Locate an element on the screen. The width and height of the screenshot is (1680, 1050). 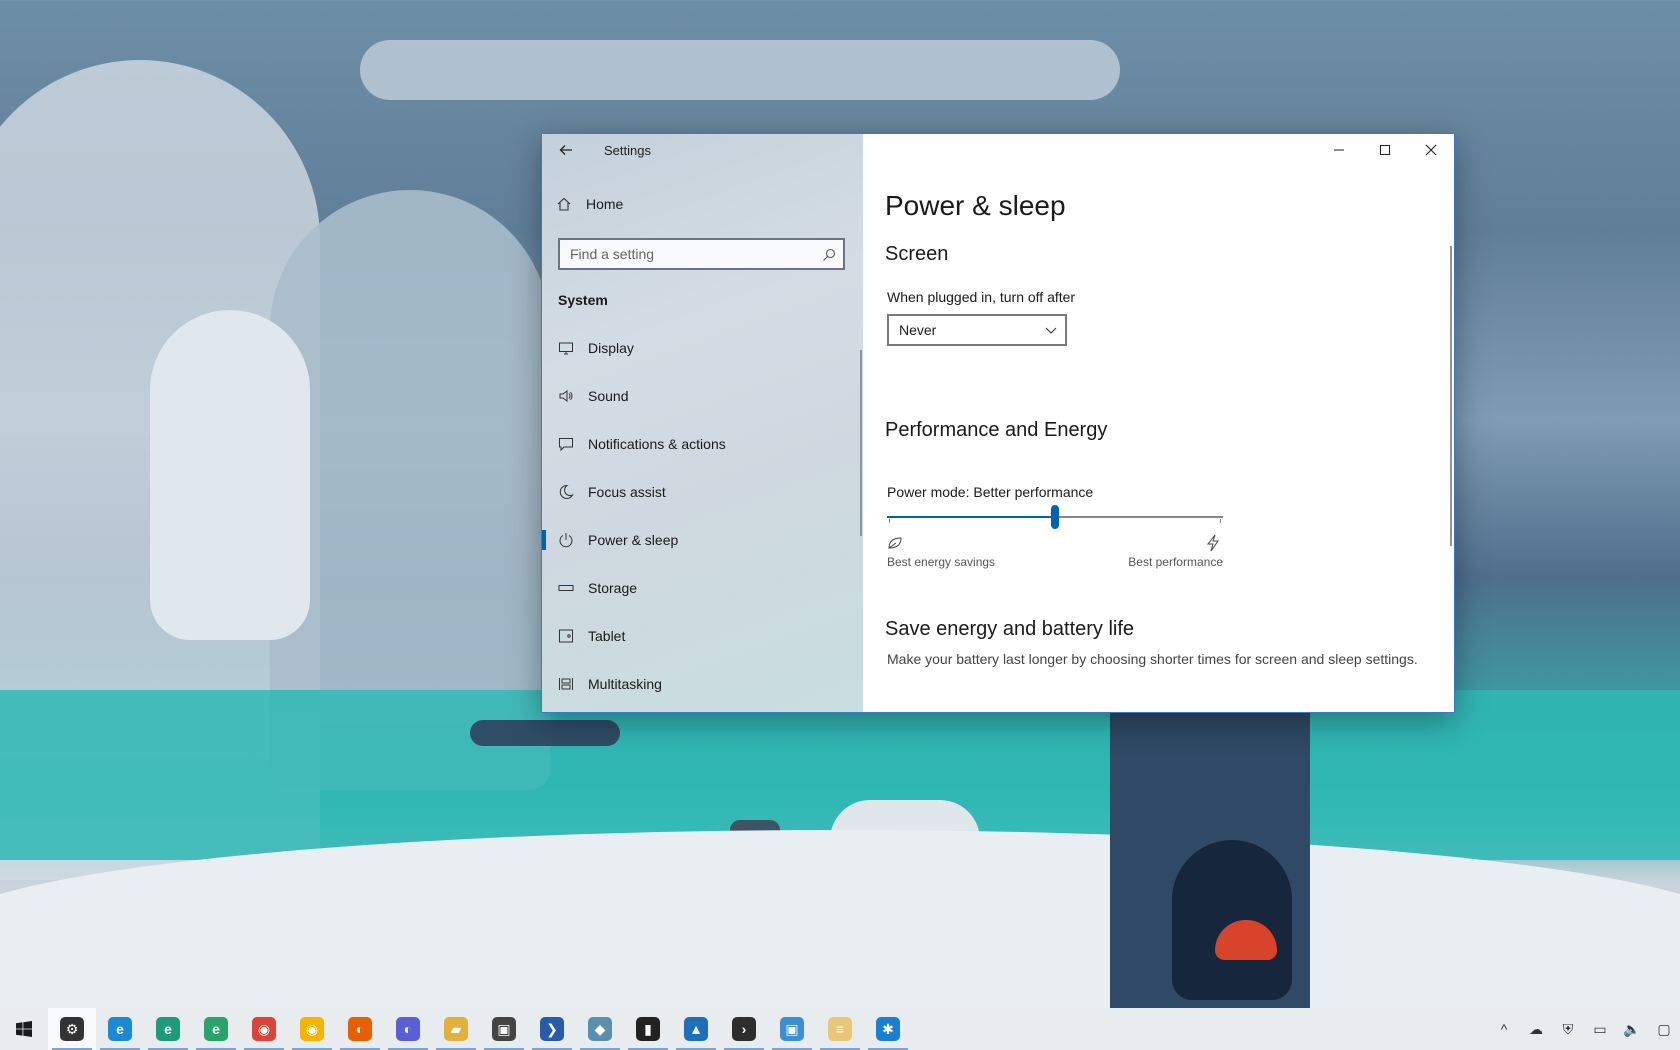
taskbar-app-store: ▣ is located at coordinates (504, 1029).